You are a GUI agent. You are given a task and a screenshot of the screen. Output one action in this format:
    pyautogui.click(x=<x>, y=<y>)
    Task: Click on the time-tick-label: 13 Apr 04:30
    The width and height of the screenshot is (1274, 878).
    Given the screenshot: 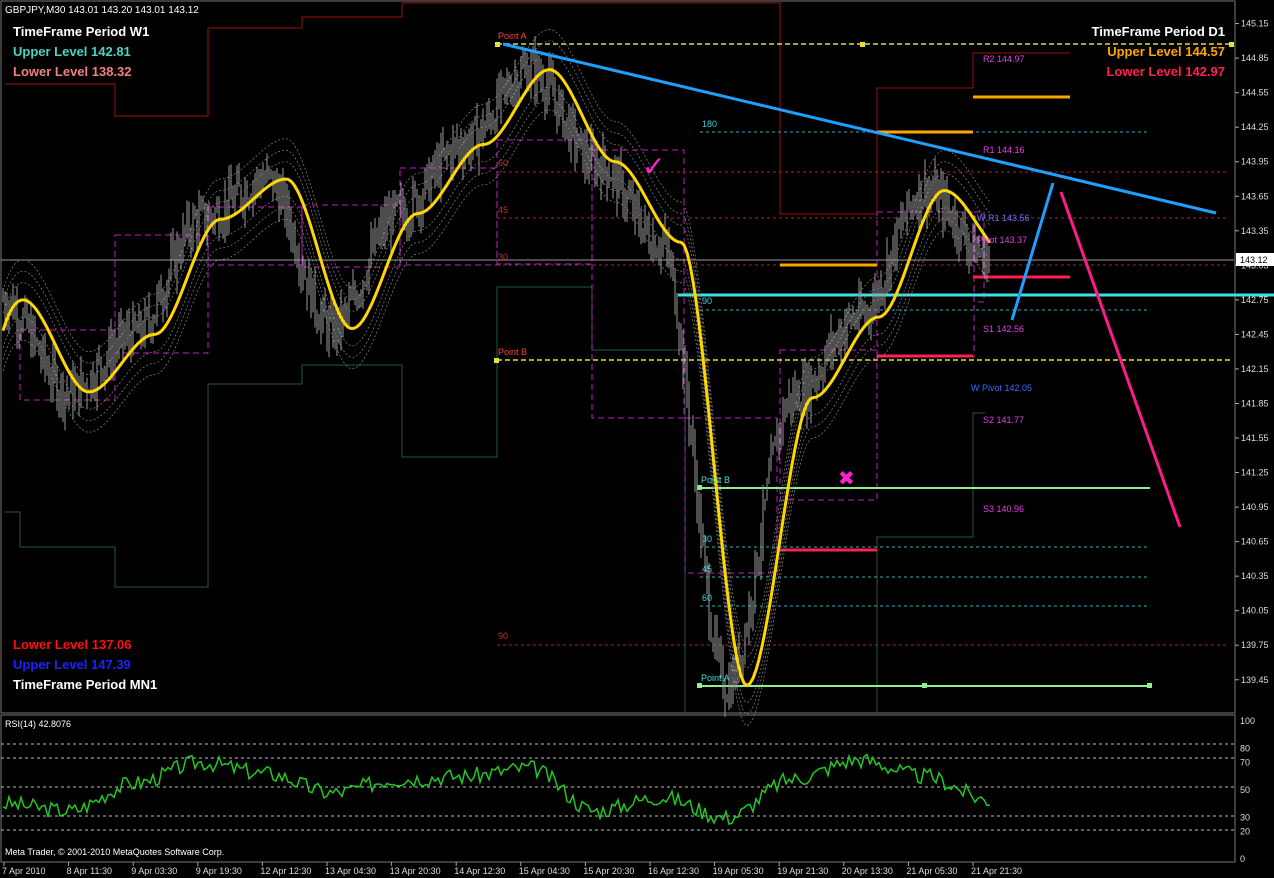 What is the action you would take?
    pyautogui.click(x=350, y=871)
    